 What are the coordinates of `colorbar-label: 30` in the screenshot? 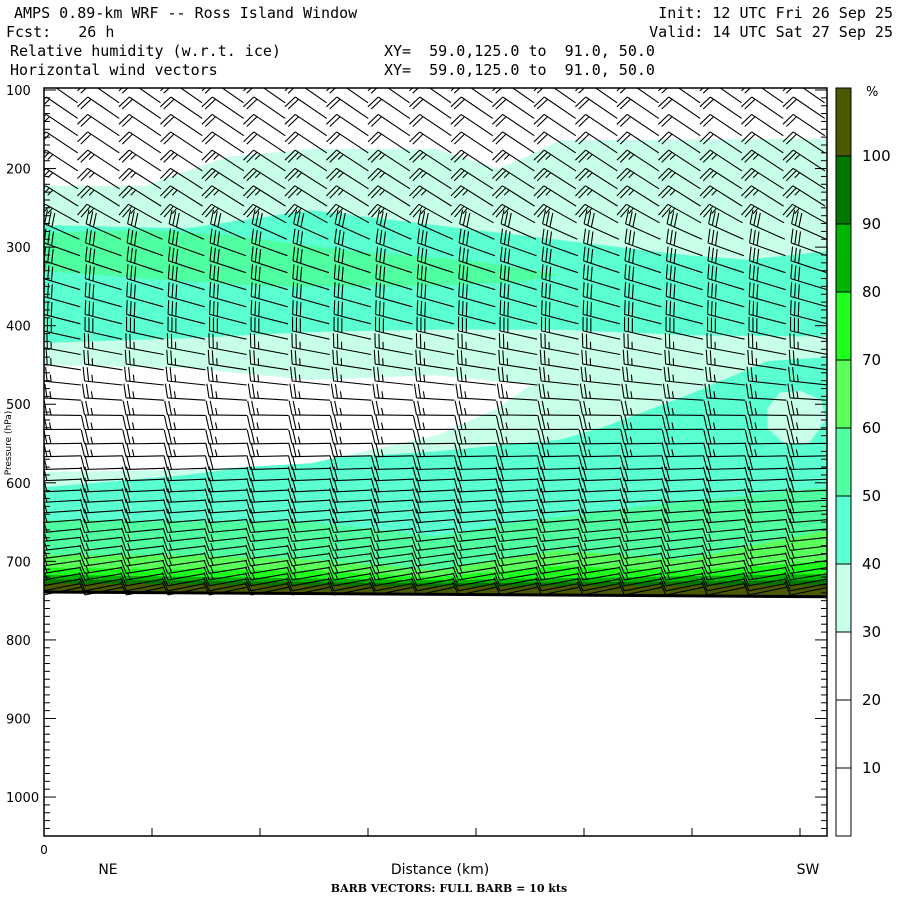 It's located at (871, 632).